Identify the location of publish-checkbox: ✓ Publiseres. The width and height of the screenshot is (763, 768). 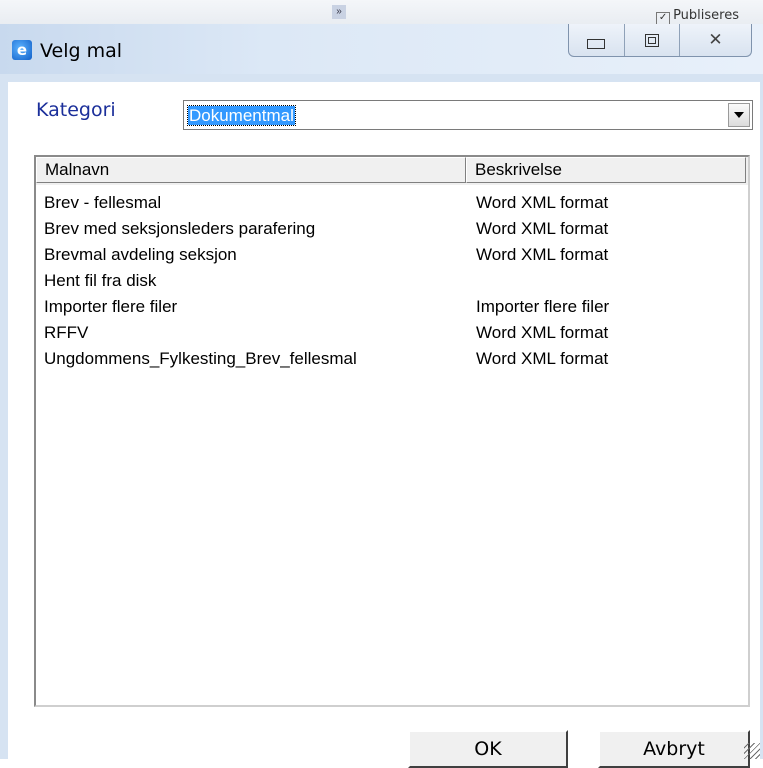
(697, 16).